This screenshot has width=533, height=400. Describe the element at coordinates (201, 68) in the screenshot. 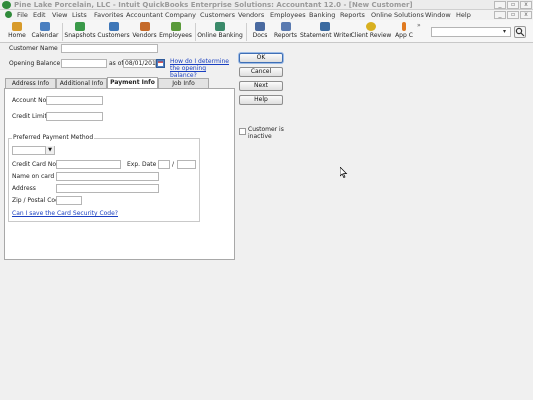

I see `opening-balance-help-link: How do I determine the opening balance?` at that location.